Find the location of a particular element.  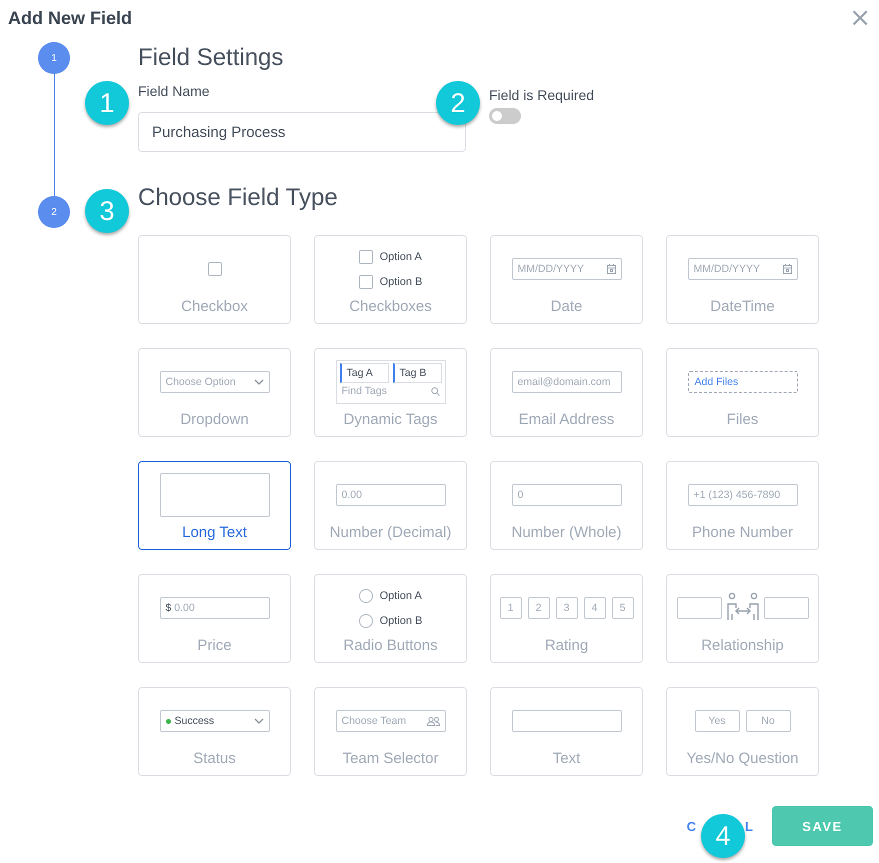

field-type-card: Success Status is located at coordinates (214, 731).